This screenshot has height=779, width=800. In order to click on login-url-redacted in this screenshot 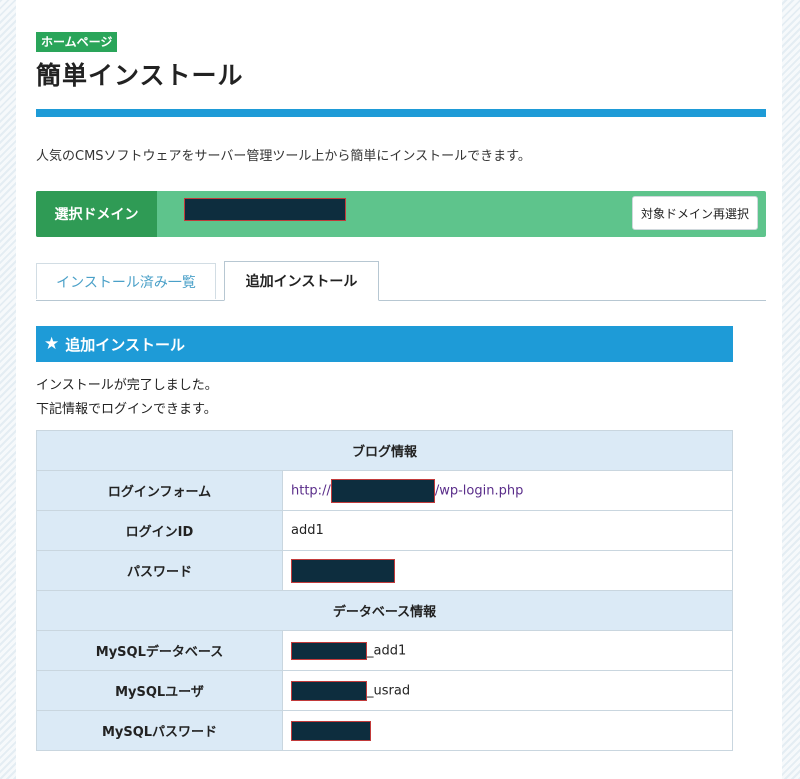, I will do `click(382, 490)`.